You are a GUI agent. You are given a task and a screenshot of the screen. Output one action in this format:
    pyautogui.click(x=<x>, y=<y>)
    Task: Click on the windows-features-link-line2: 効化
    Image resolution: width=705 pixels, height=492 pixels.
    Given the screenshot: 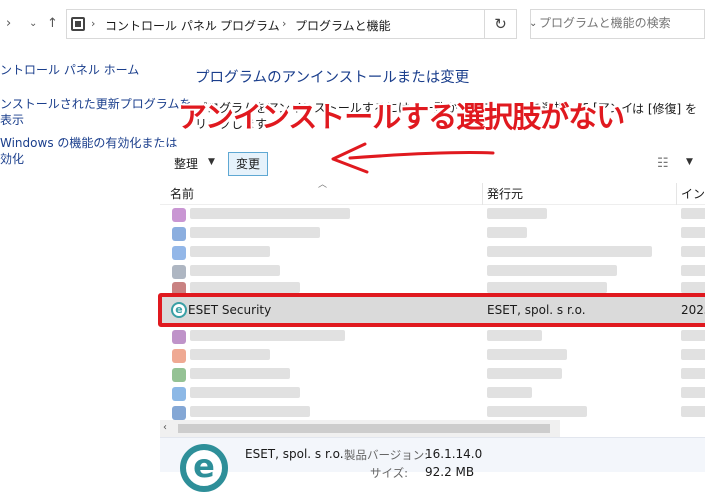 What is the action you would take?
    pyautogui.click(x=12, y=159)
    